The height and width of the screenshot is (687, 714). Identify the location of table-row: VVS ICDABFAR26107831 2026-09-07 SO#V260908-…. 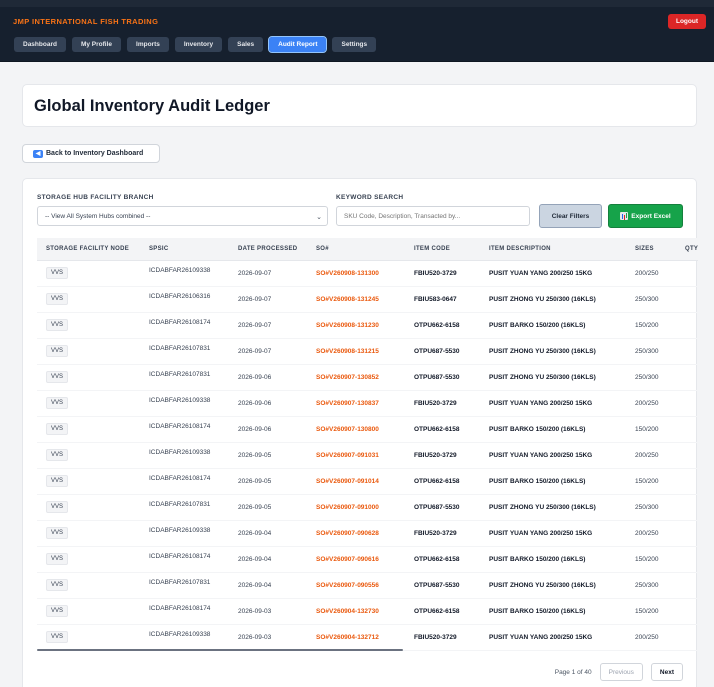
(367, 351).